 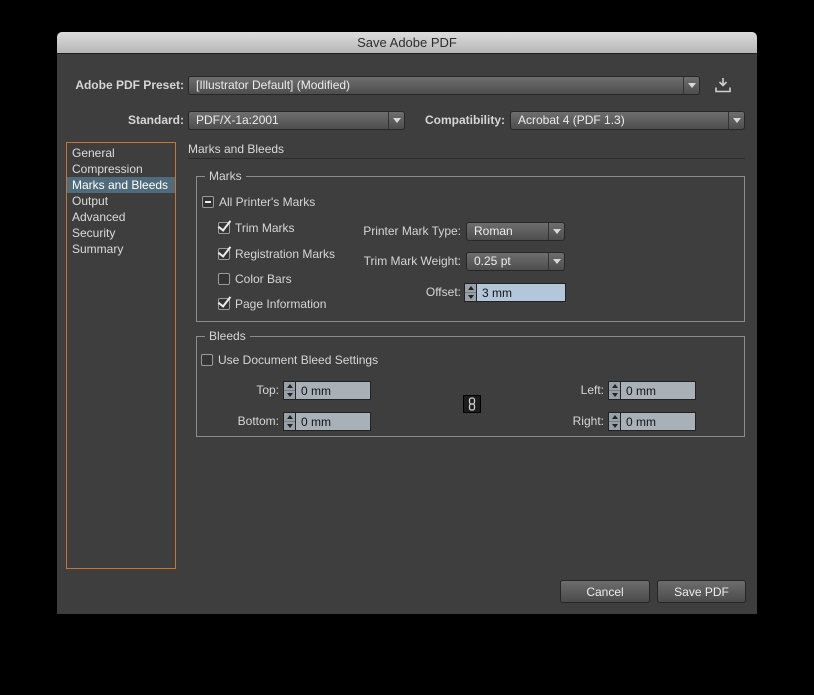 What do you see at coordinates (208, 202) in the screenshot?
I see `all-printers-marks-checkbox` at bounding box center [208, 202].